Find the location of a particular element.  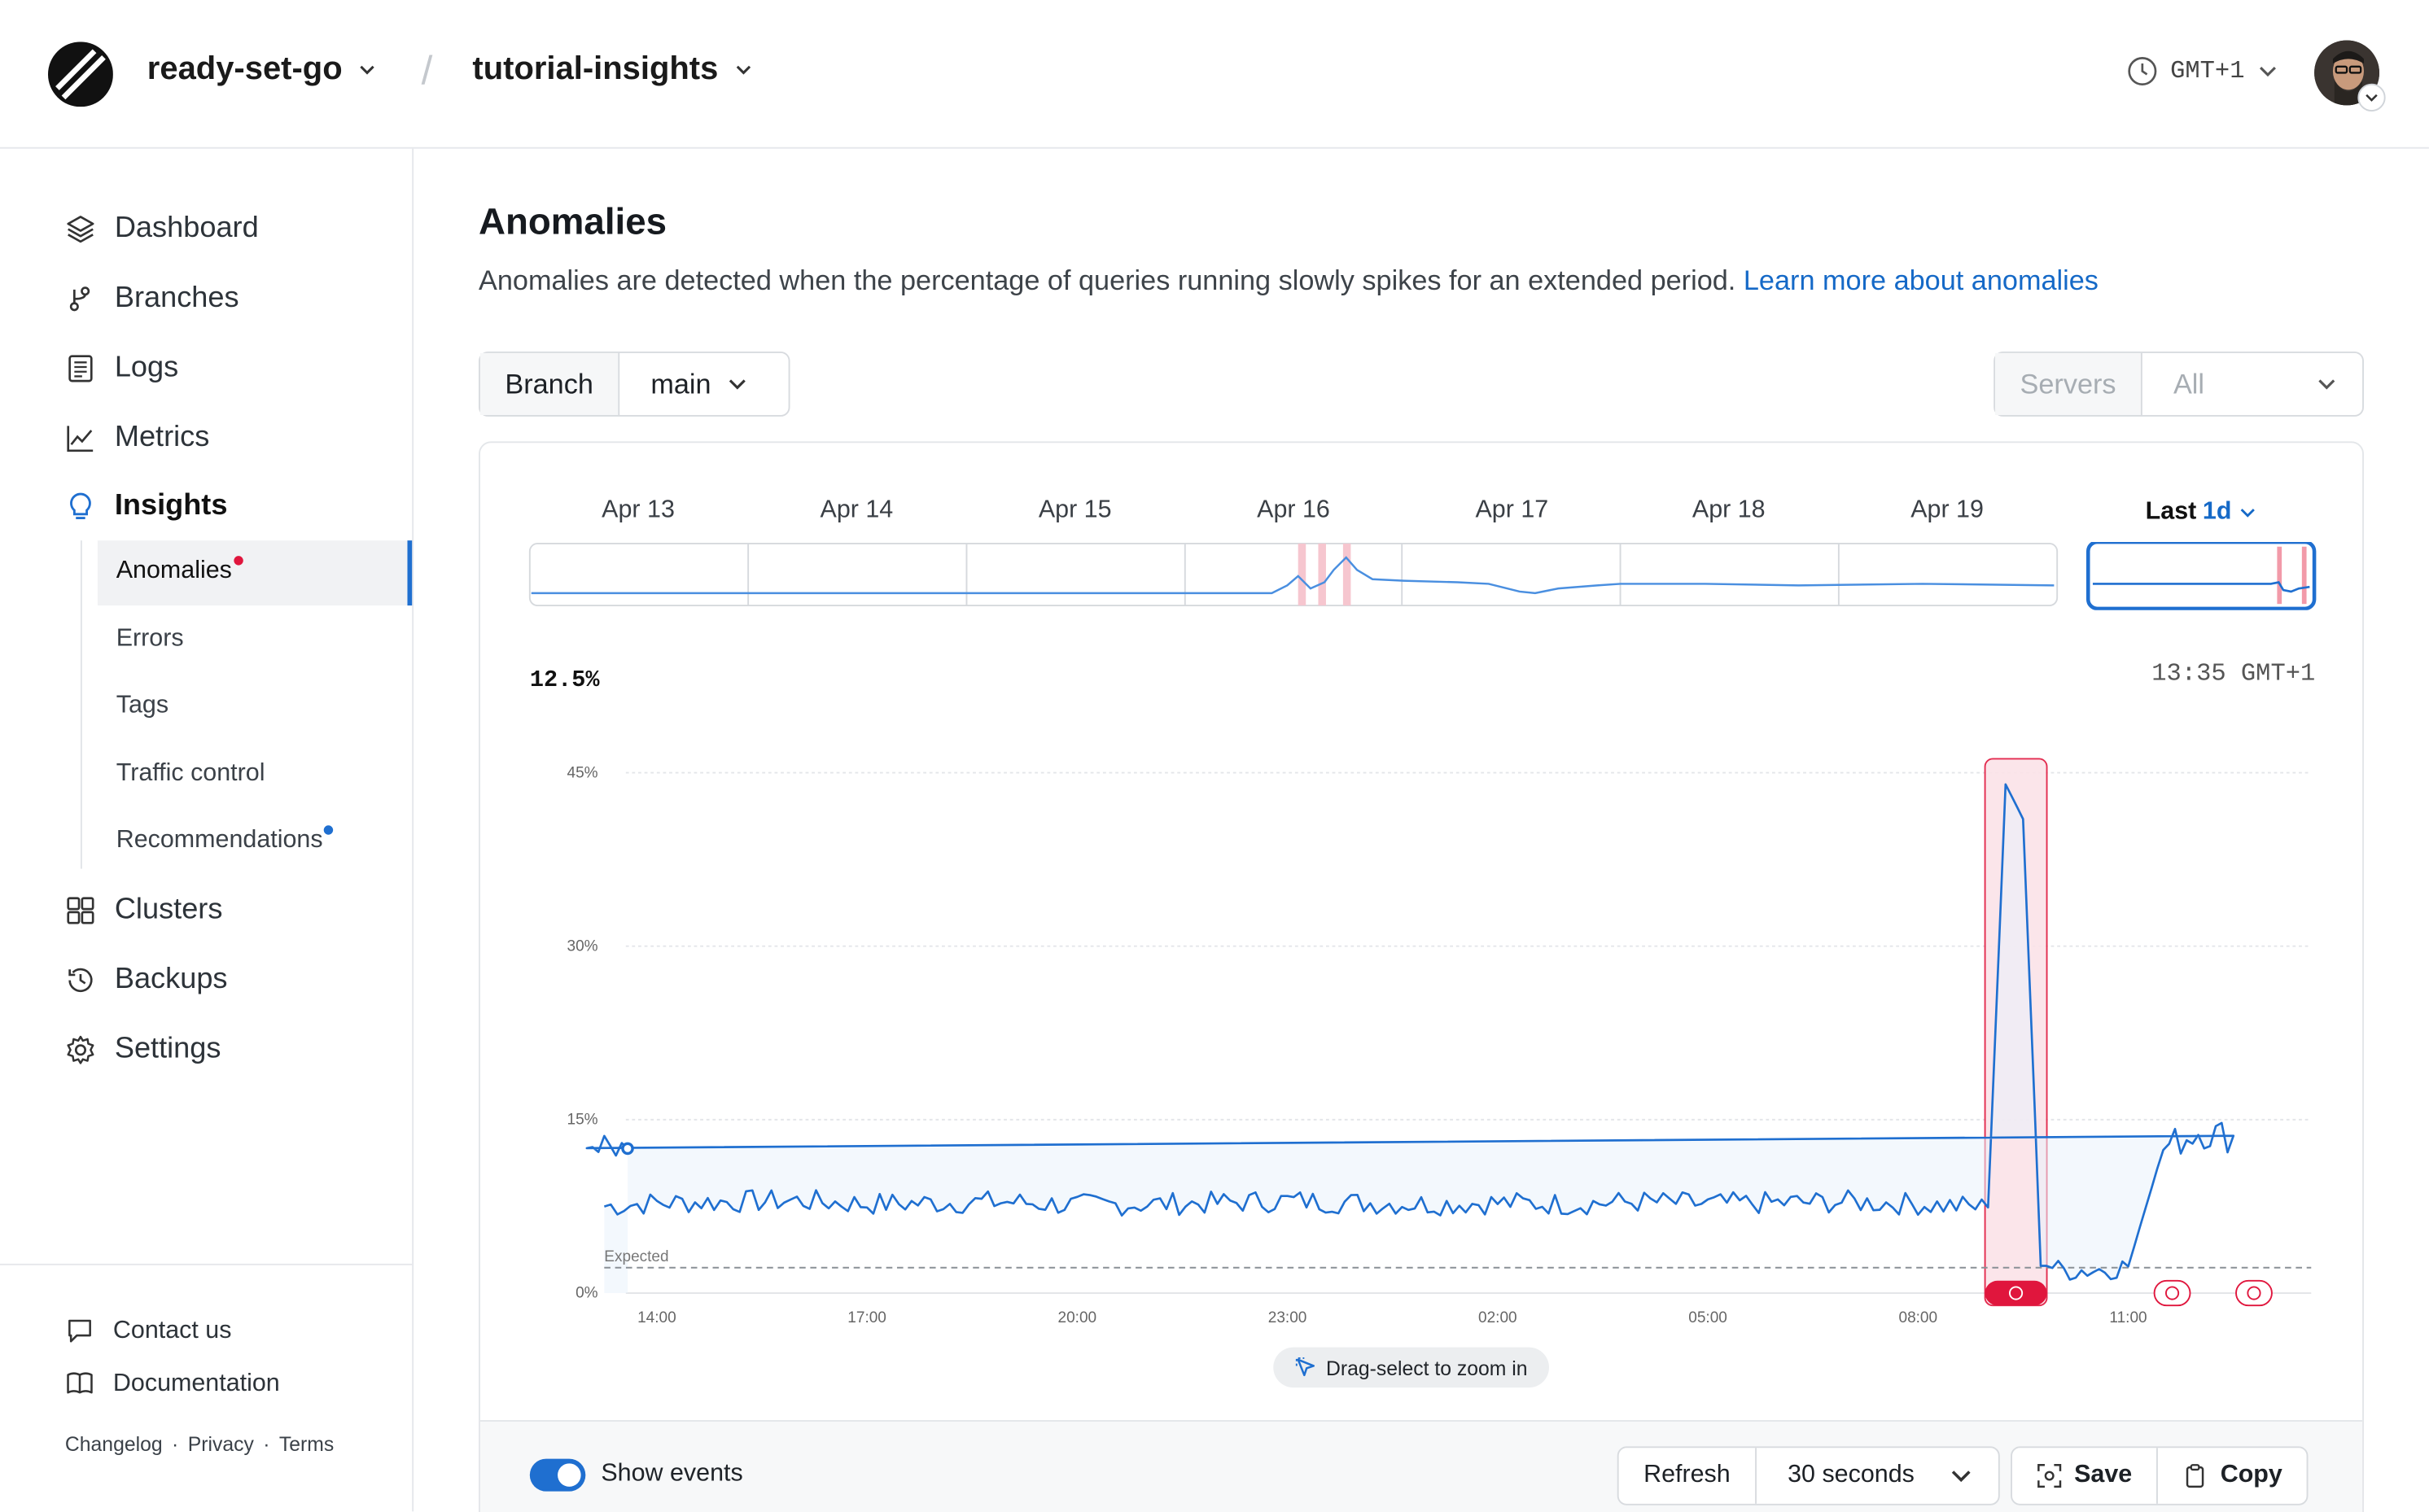

sidebar-subitem-tags: Tags is located at coordinates (142, 706).